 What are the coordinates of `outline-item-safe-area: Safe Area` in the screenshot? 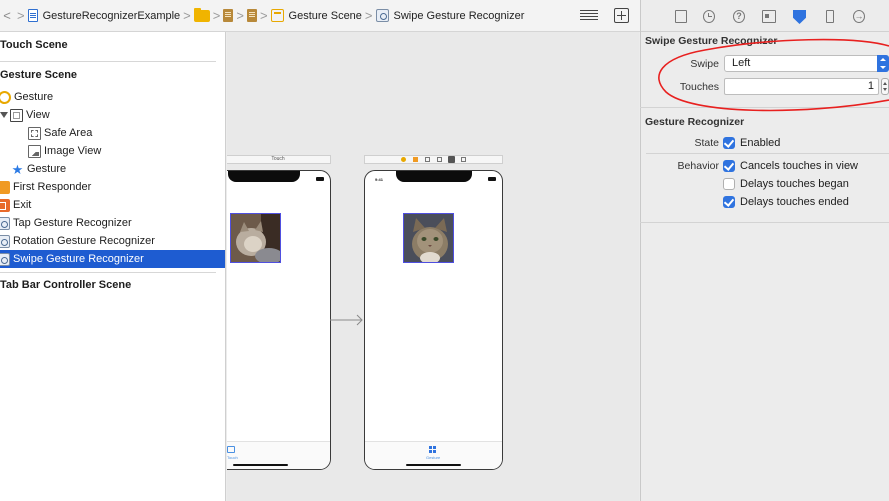 It's located at (112, 133).